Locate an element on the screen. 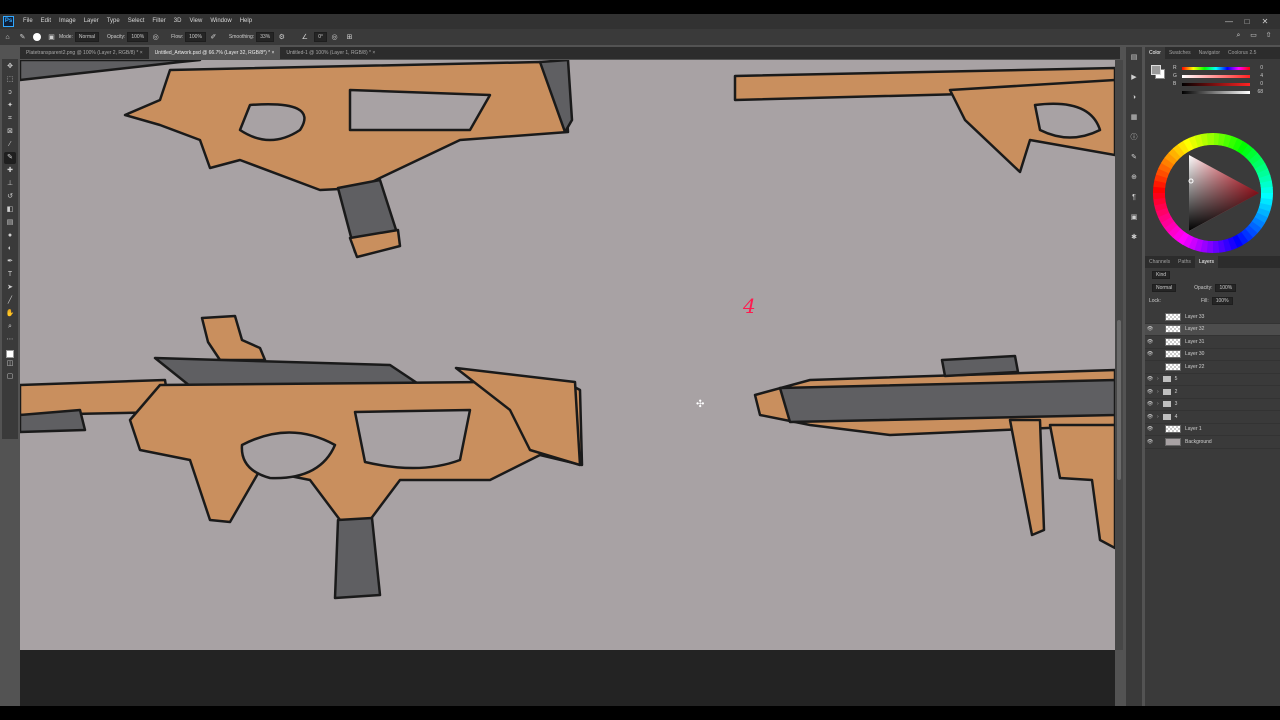 This screenshot has height=720, width=1280. home-icon: ⌂ is located at coordinates (7, 37).